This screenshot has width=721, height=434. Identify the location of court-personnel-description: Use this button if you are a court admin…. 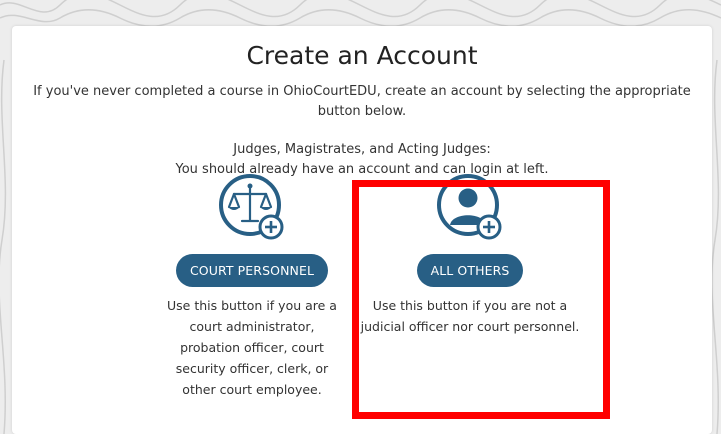
(252, 347).